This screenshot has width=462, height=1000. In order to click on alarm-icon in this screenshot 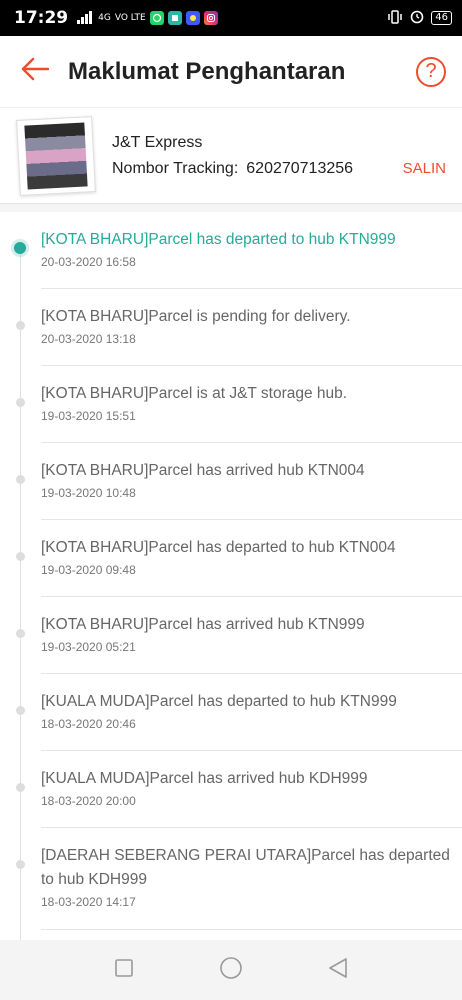, I will do `click(417, 18)`.